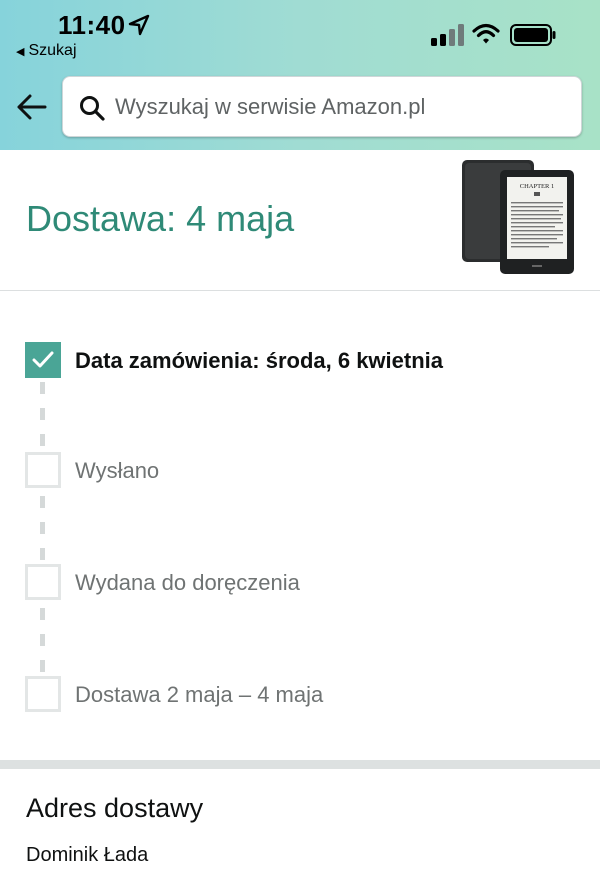 The height and width of the screenshot is (875, 600). Describe the element at coordinates (20, 51) in the screenshot. I see `back-triangle-icon: ◀` at that location.